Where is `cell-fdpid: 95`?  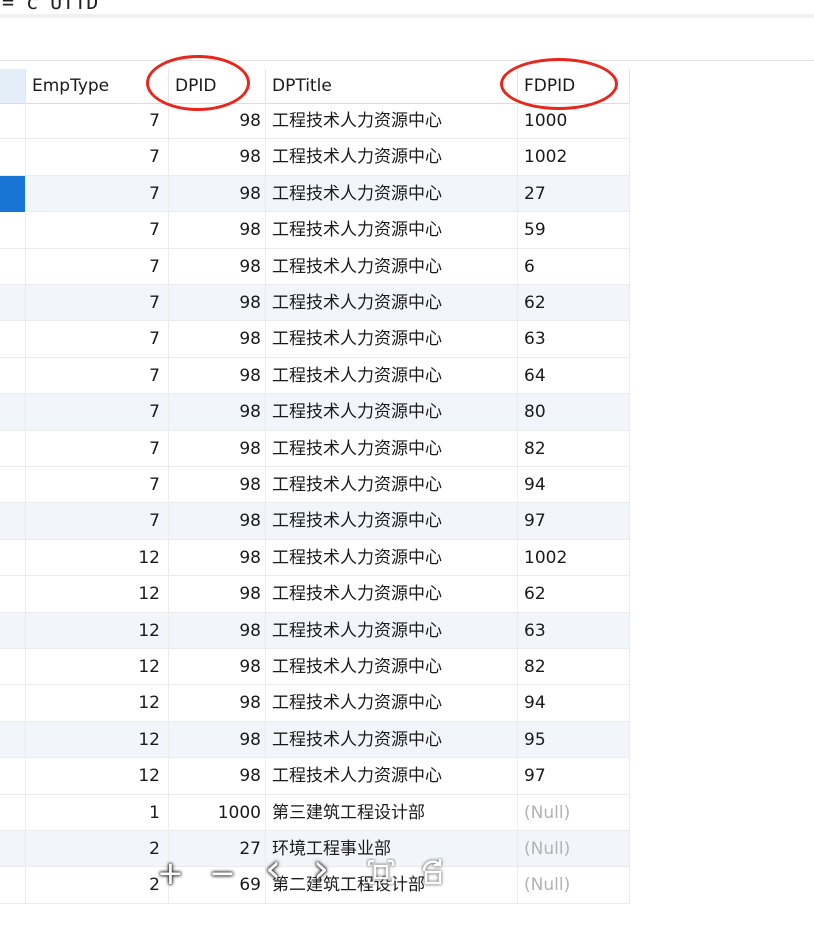
cell-fdpid: 95 is located at coordinates (574, 739).